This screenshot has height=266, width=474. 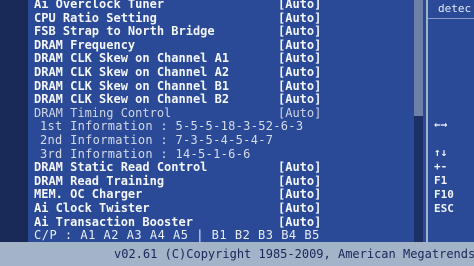 What do you see at coordinates (14, 121) in the screenshot?
I see `screen-bezel` at bounding box center [14, 121].